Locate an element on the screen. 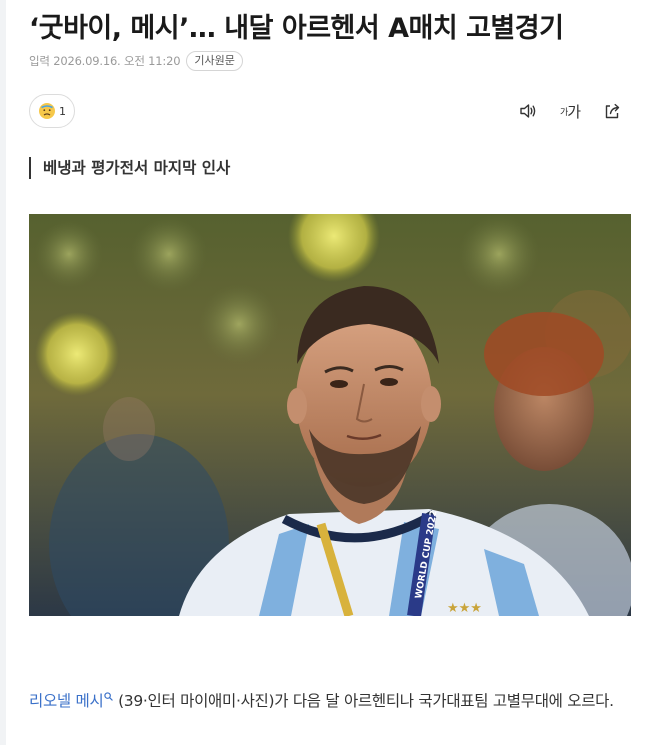  article-meta: 입력 2026.09.16. 오전 11:20 기사원문 is located at coordinates (136, 61).